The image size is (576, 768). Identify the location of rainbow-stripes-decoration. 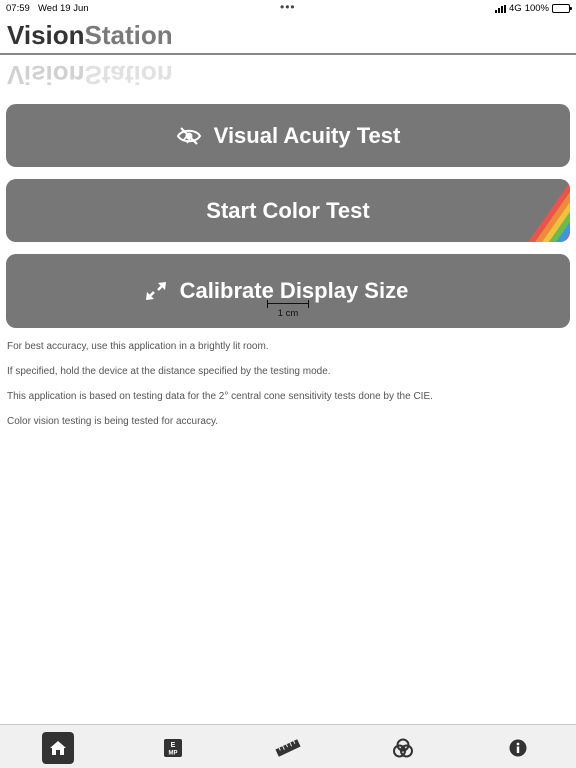
(549, 211).